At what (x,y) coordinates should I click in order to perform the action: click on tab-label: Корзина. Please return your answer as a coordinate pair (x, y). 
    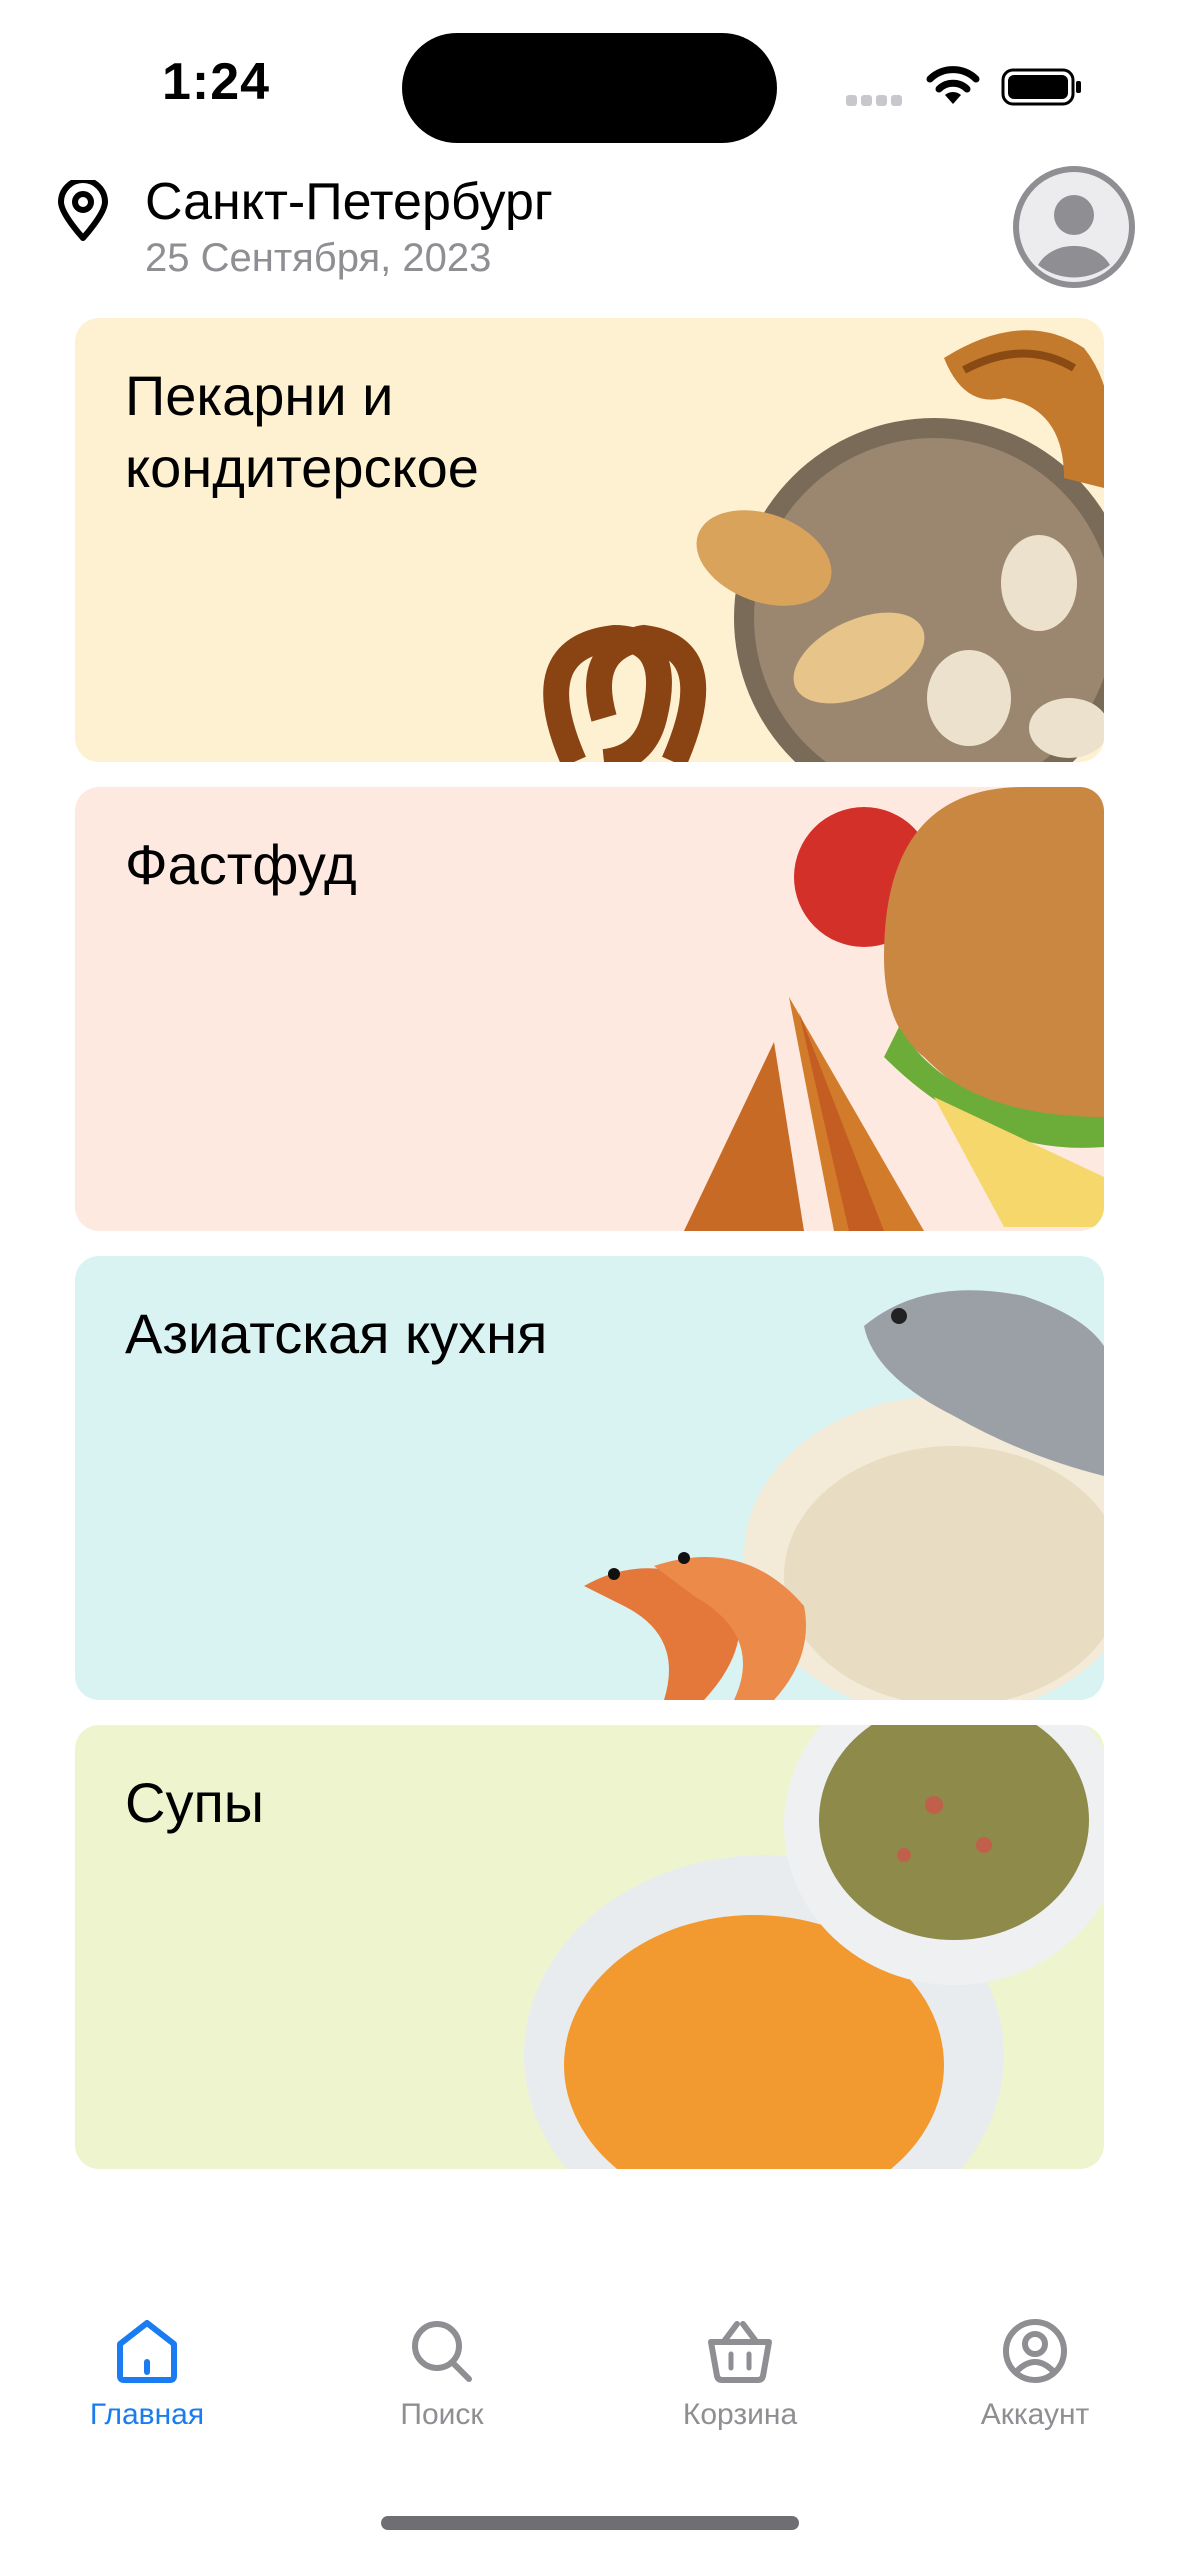
    Looking at the image, I should click on (740, 2414).